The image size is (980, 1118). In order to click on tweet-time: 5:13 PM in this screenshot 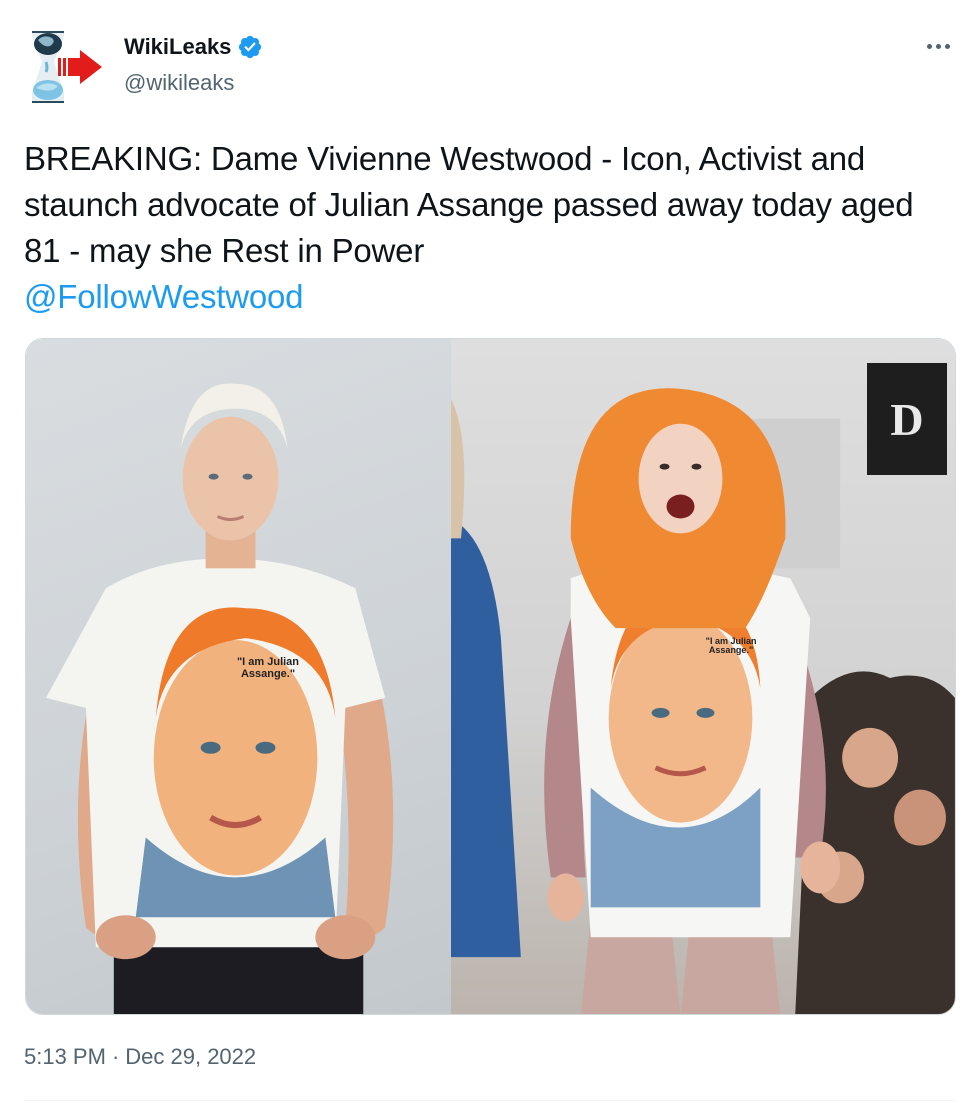, I will do `click(65, 1057)`.